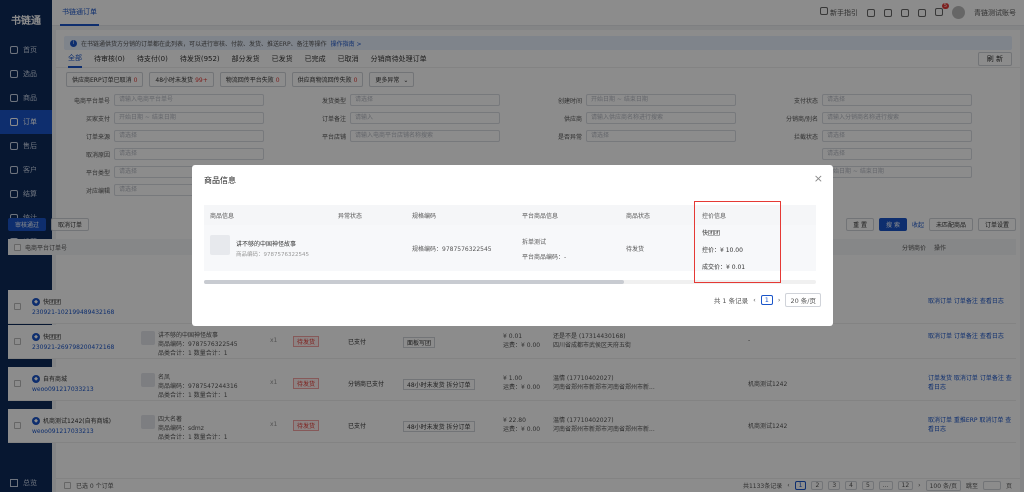  Describe the element at coordinates (414, 282) in the screenshot. I see `scrollbar-thumb` at that location.